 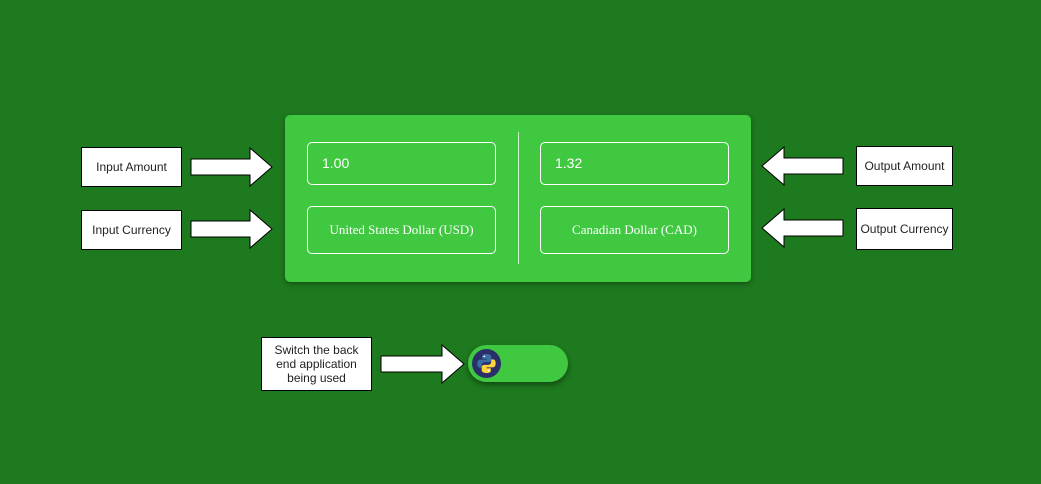 I want to click on backend-toggle, so click(x=518, y=363).